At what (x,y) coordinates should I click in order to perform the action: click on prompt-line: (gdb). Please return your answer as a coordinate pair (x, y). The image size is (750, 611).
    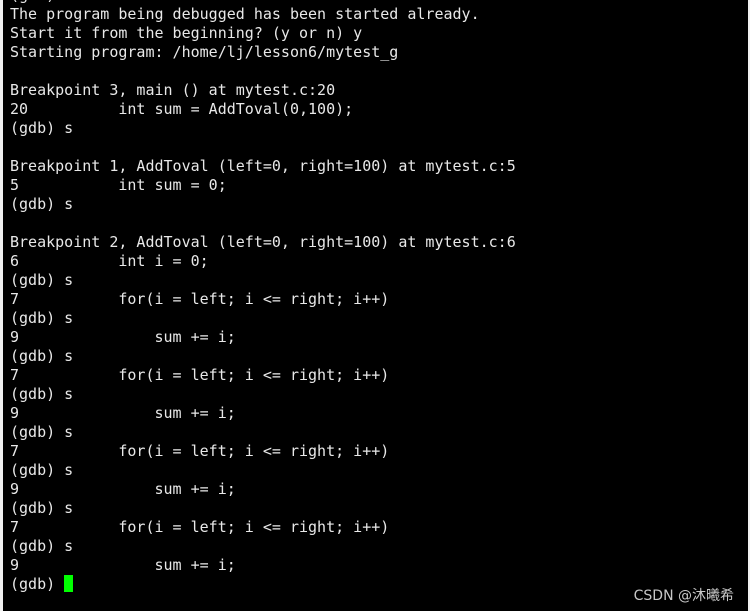
    Looking at the image, I should click on (263, 584).